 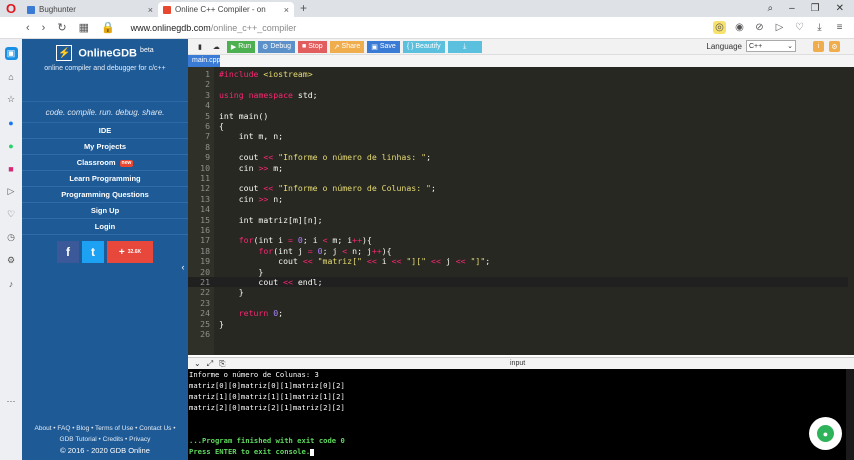 I want to click on code-line: 25}, so click(x=521, y=324).